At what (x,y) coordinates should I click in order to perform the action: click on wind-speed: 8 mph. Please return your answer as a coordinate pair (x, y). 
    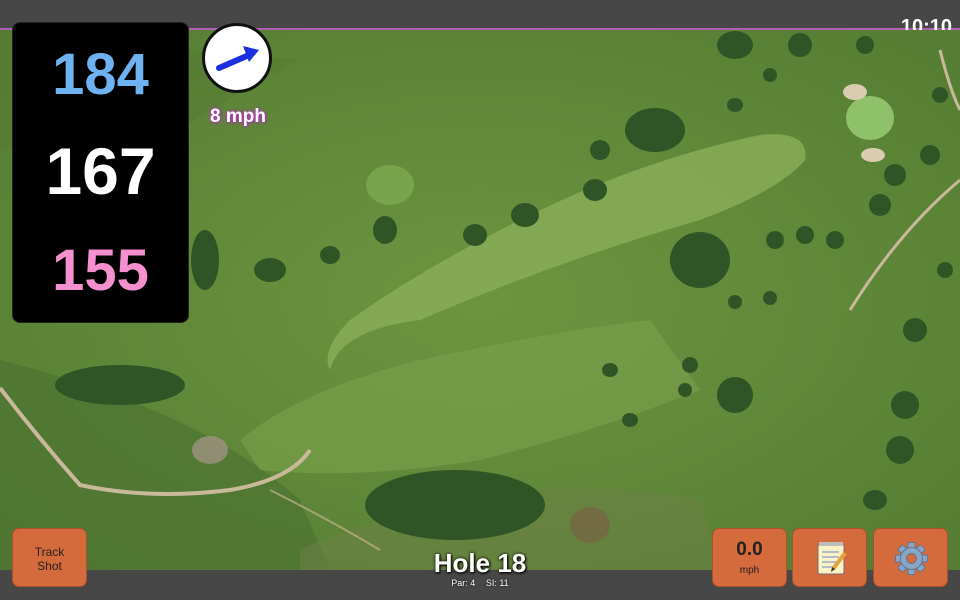
    Looking at the image, I should click on (238, 116).